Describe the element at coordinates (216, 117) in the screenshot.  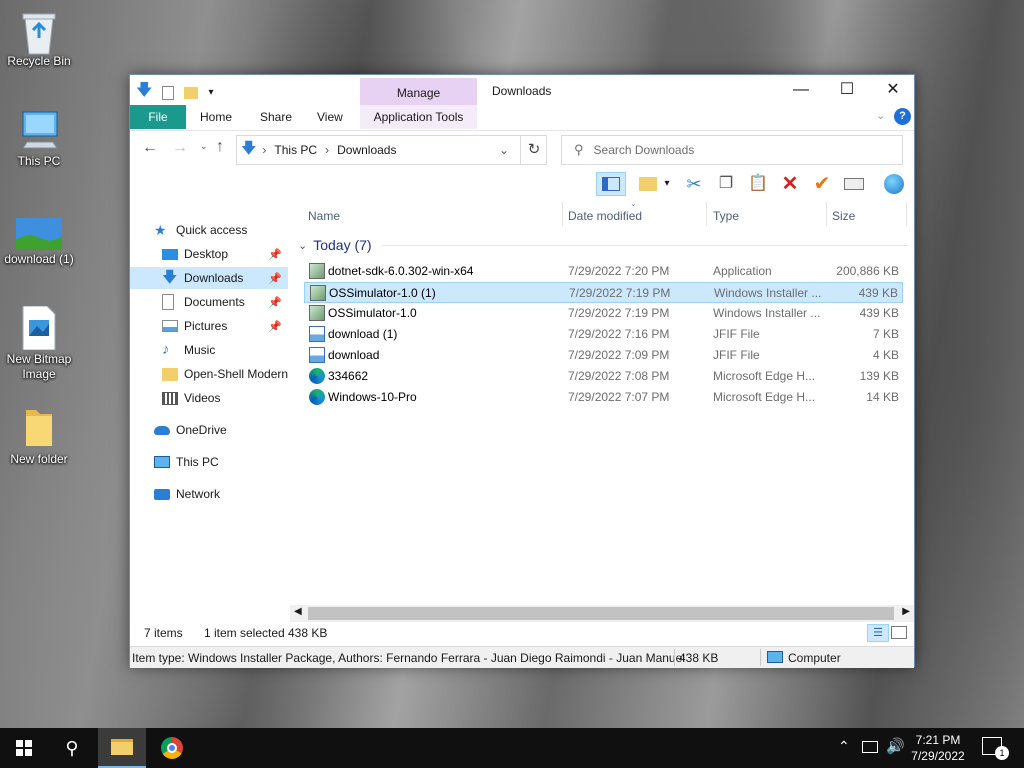
I see `tab-home: Home` at that location.